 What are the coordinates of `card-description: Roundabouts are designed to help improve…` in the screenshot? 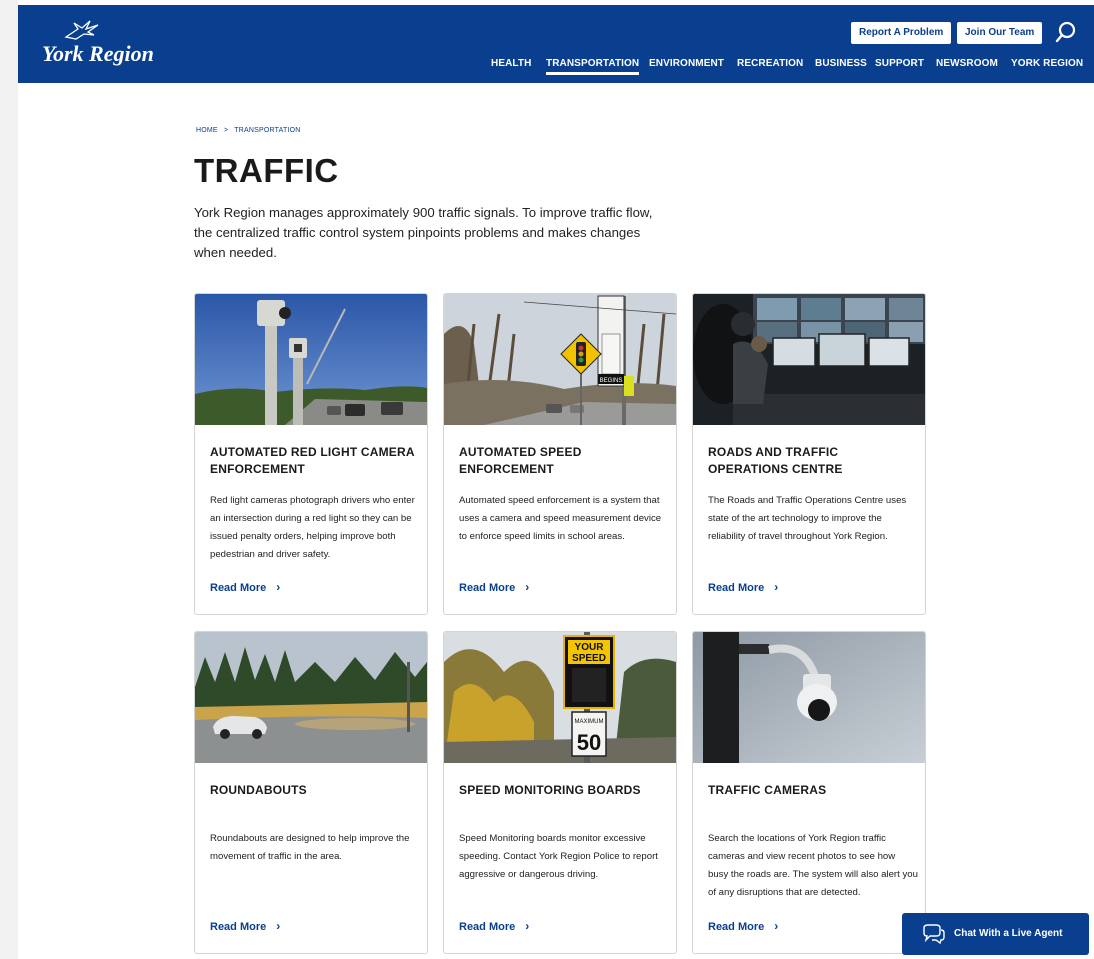 It's located at (310, 847).